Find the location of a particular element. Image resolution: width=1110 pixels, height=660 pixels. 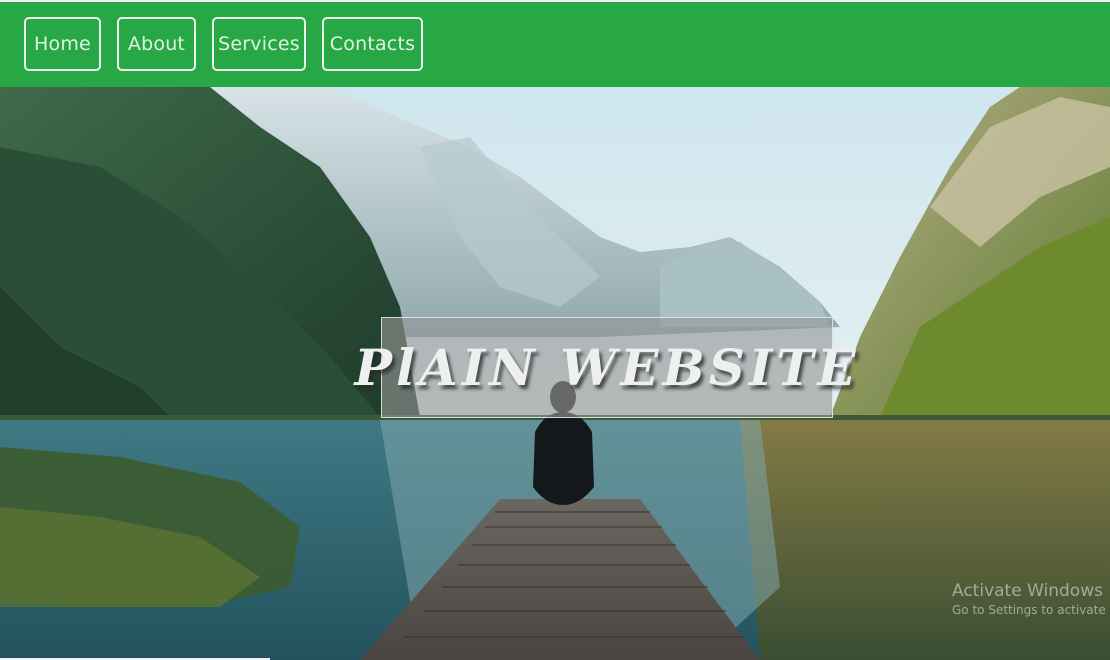

nav-list: Home About Services Contacts is located at coordinates (555, 44).